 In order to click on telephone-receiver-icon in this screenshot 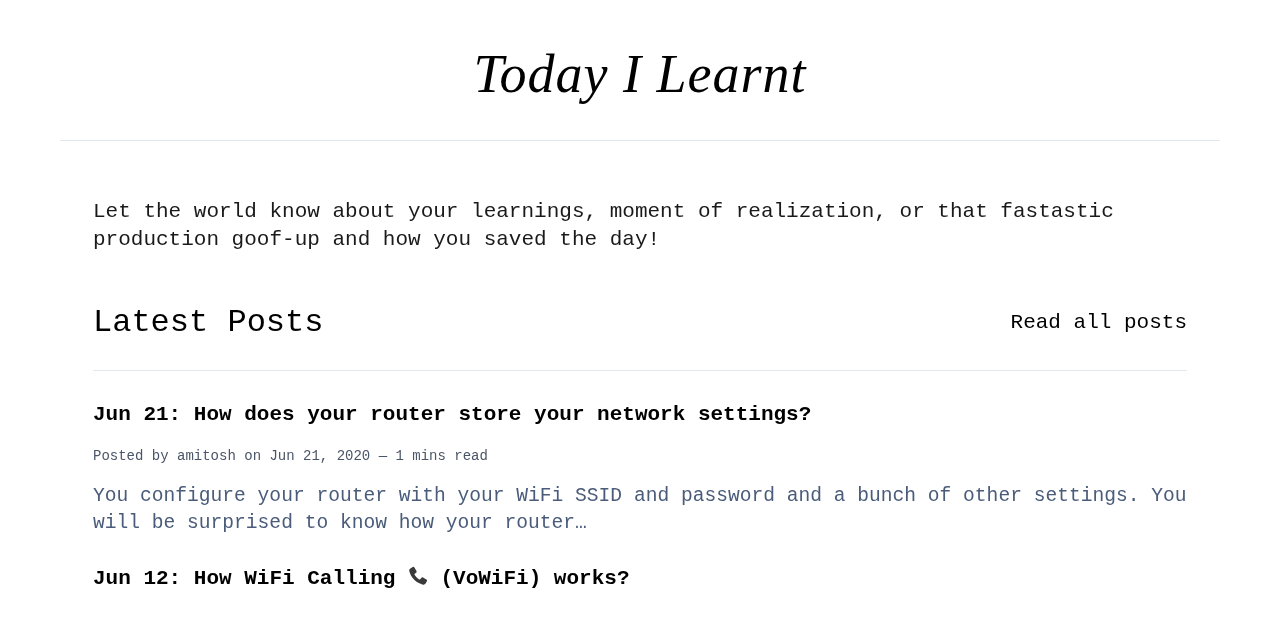, I will do `click(418, 576)`.